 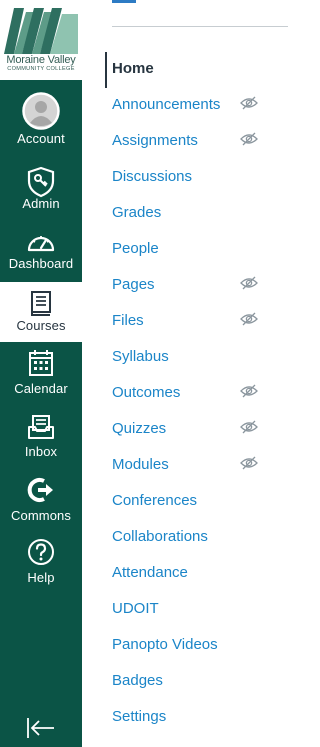 What do you see at coordinates (197, 430) in the screenshot?
I see `course-nav-quizzes: Quizzes` at bounding box center [197, 430].